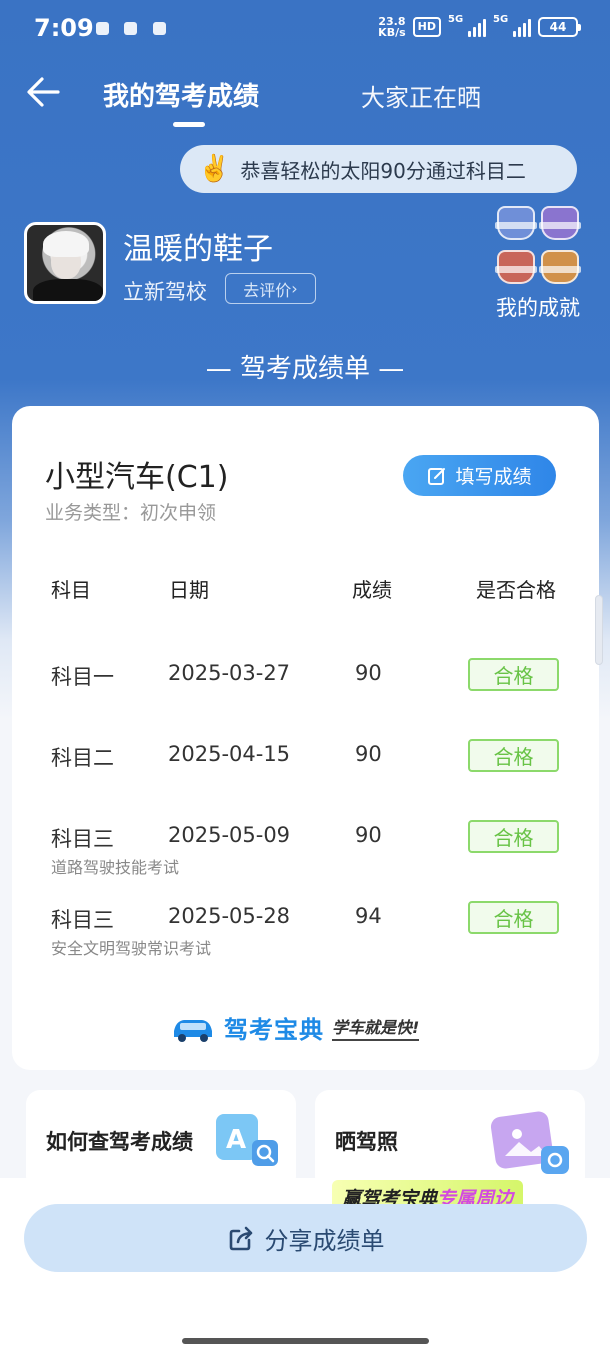  Describe the element at coordinates (538, 248) in the screenshot. I see `achievement-badges` at that location.